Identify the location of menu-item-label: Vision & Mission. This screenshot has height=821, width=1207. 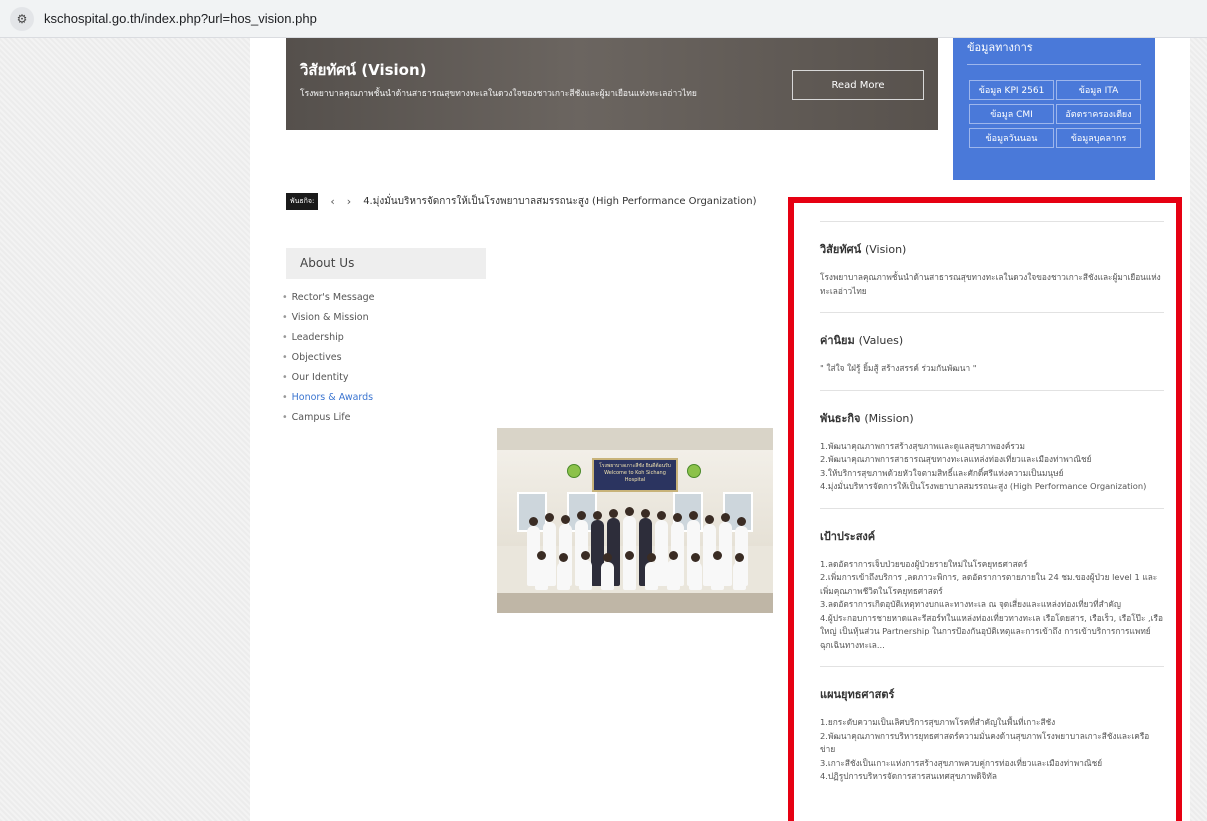
(330, 317).